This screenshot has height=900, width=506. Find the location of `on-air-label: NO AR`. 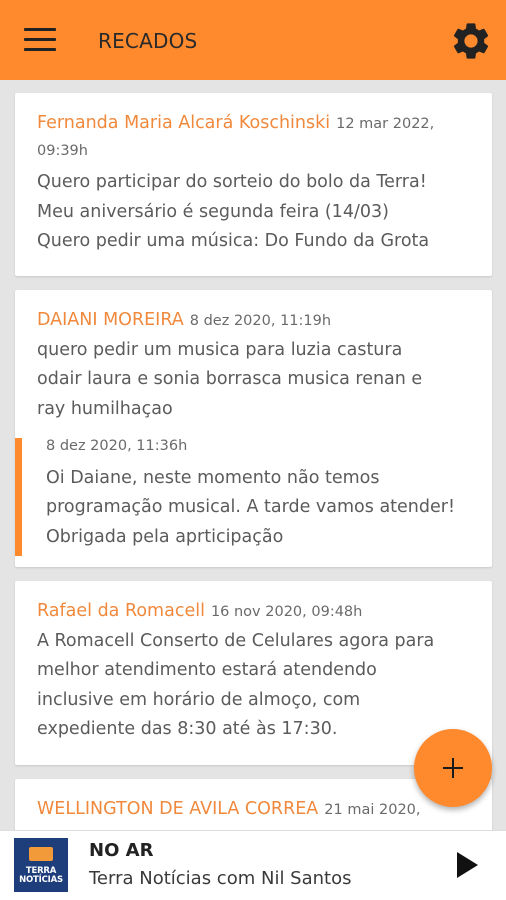

on-air-label: NO AR is located at coordinates (121, 850).